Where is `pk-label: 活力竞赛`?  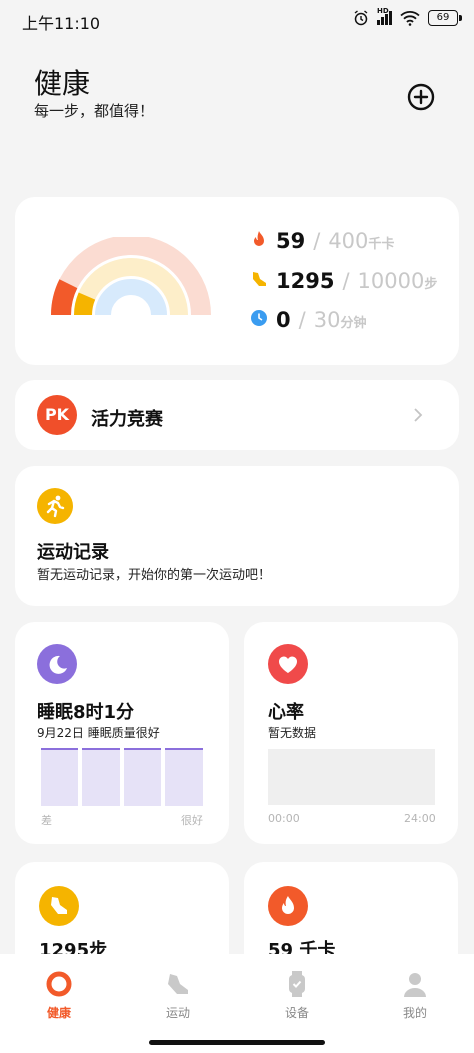
pk-label: 活力竞赛 is located at coordinates (127, 419).